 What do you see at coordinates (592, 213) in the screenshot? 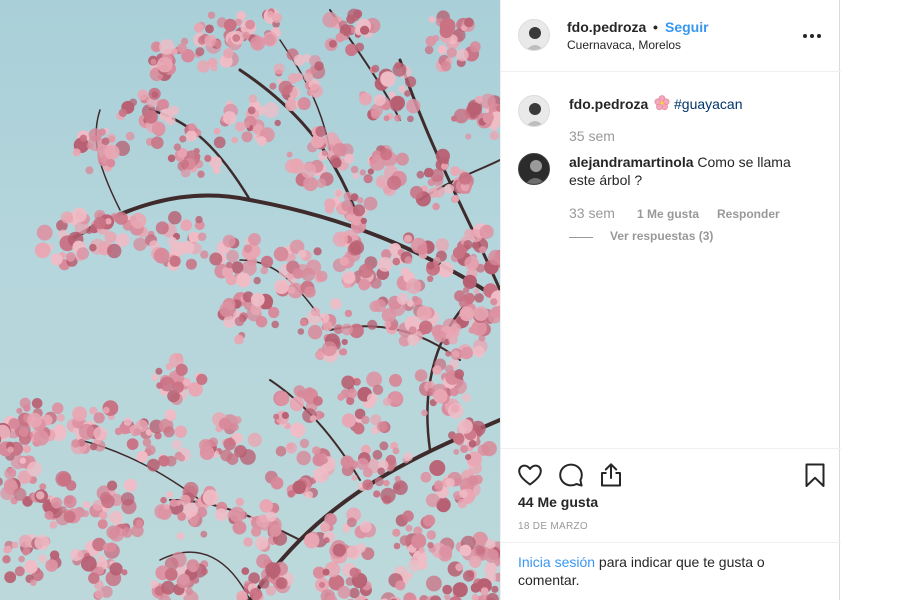
I see `comment-timestamp: 33 sem` at bounding box center [592, 213].